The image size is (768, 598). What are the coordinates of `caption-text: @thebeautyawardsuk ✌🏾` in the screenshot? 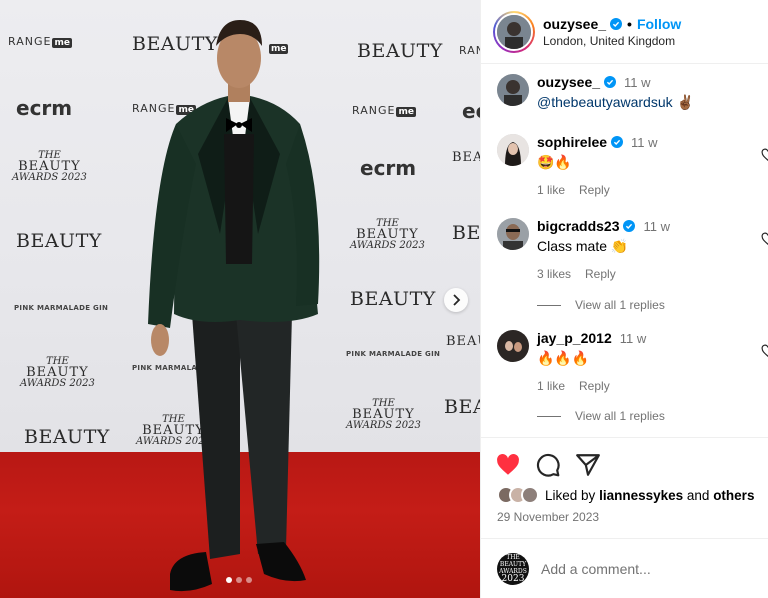 It's located at (652, 102).